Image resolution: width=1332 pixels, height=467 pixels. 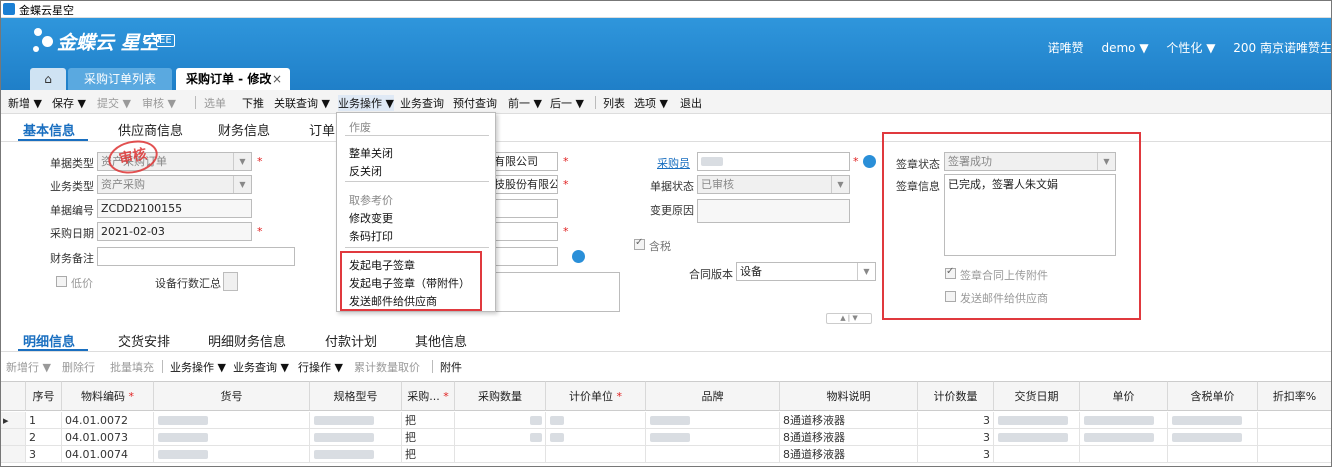 I want to click on col-header: 采购... *, so click(x=428, y=396).